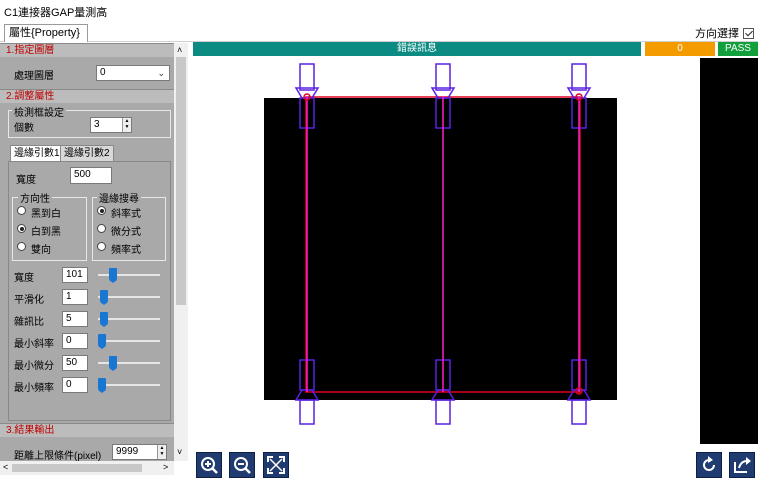 The height and width of the screenshot is (481, 758). Describe the element at coordinates (101, 210) in the screenshot. I see `radio-slope` at that location.